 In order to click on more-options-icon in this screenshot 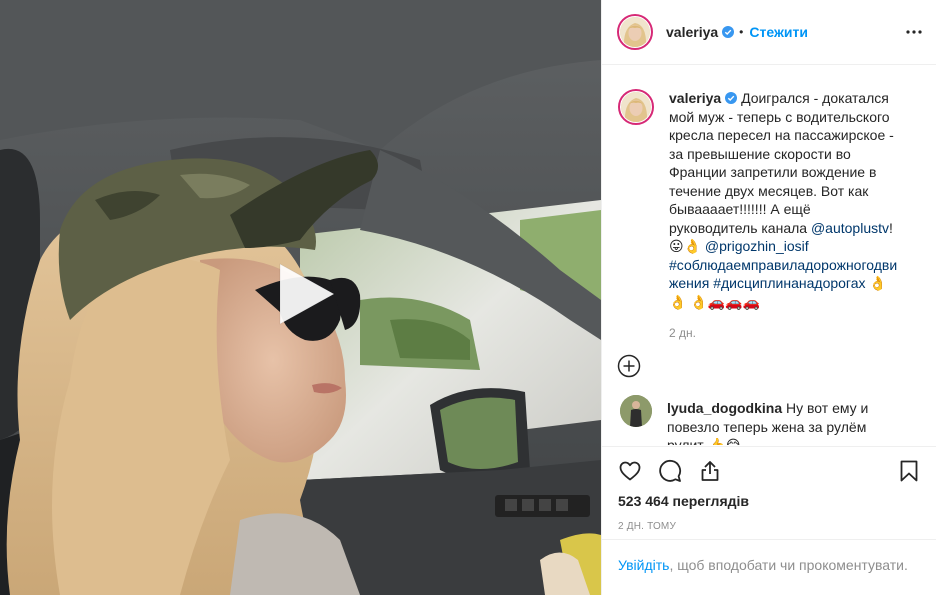, I will do `click(914, 32)`.